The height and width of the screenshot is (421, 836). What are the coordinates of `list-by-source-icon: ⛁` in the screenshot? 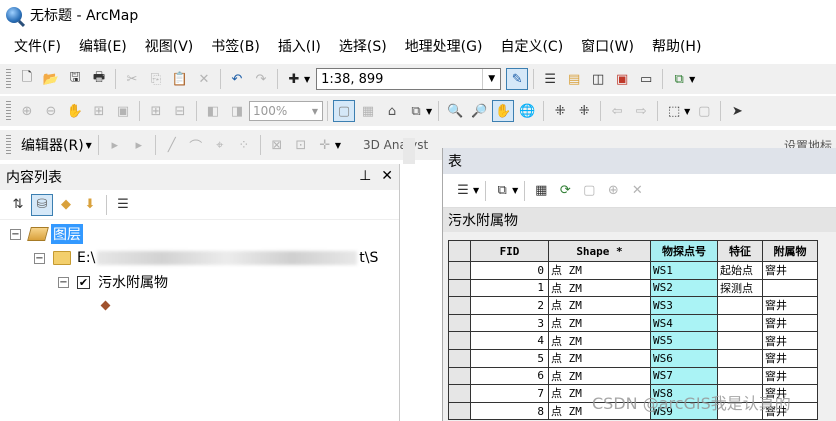 It's located at (42, 204).